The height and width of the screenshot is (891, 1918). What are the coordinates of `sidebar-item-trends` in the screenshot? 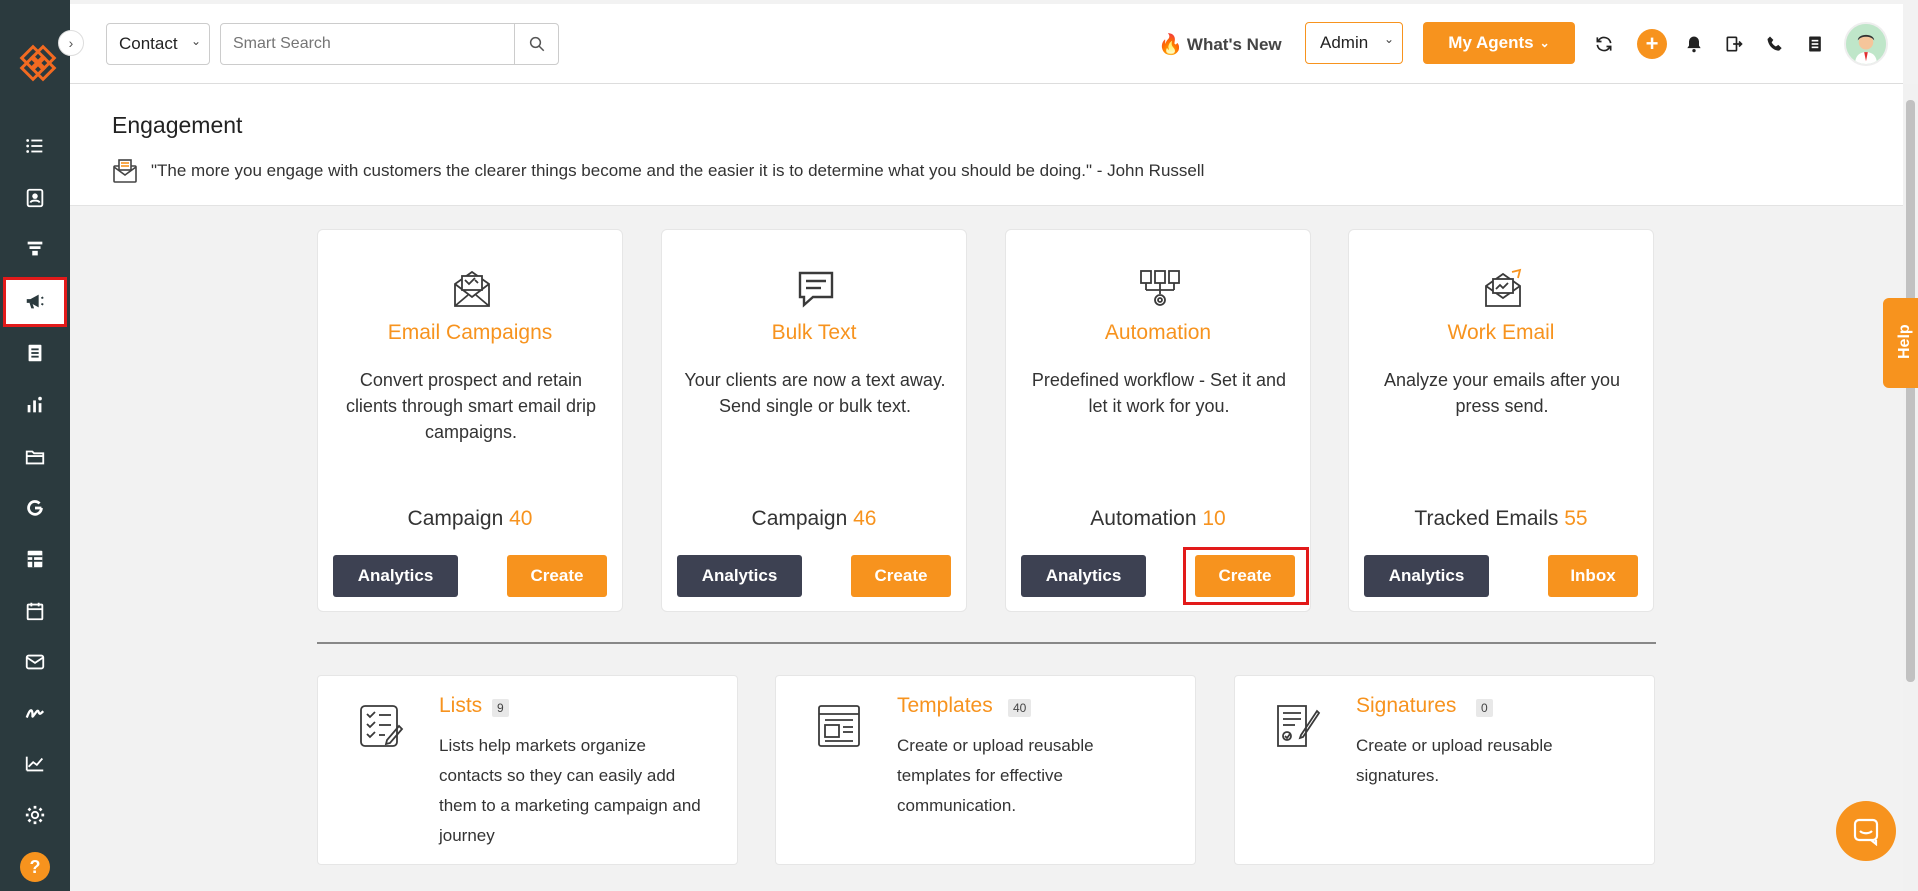 It's located at (35, 764).